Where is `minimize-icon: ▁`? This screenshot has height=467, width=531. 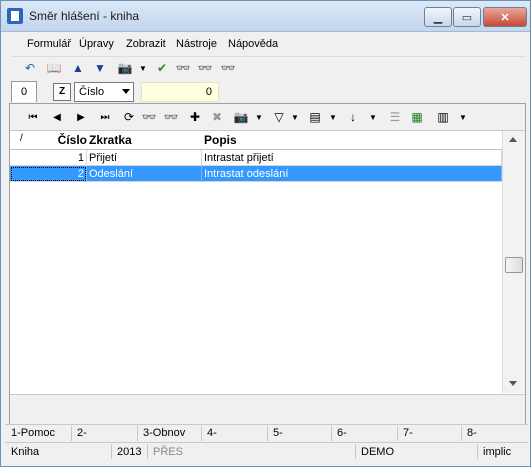 minimize-icon: ▁ is located at coordinates (438, 17).